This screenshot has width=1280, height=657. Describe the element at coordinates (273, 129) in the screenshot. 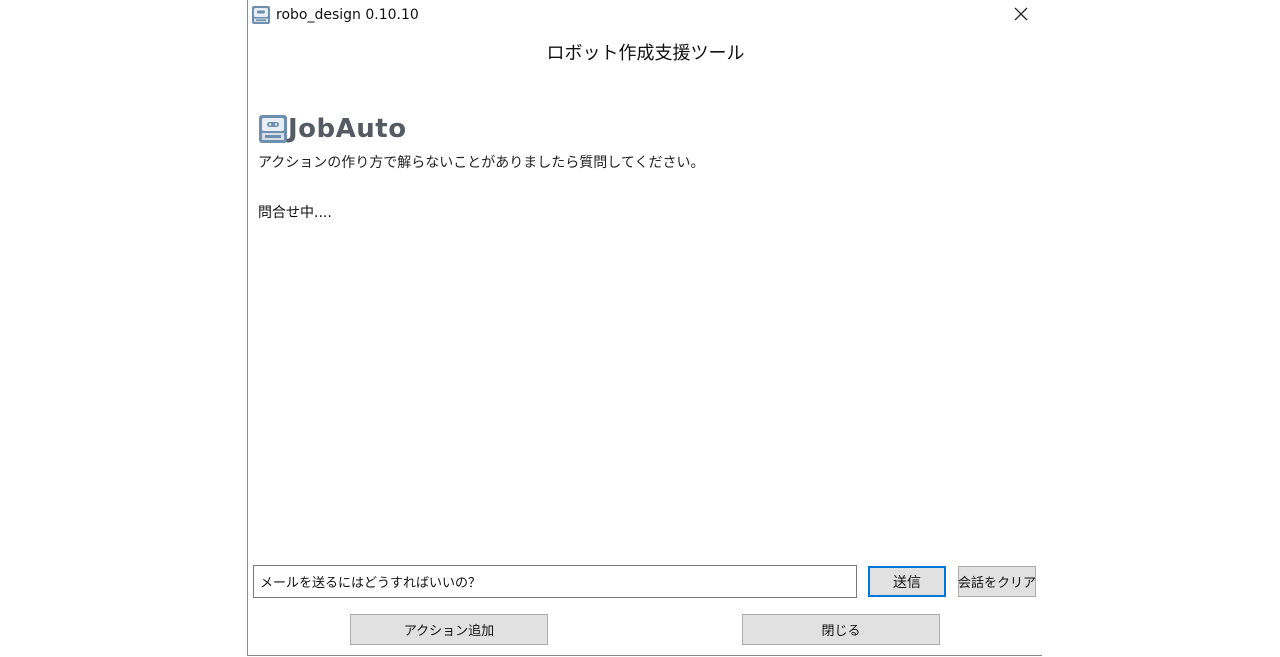

I see `robot-logo-icon` at that location.